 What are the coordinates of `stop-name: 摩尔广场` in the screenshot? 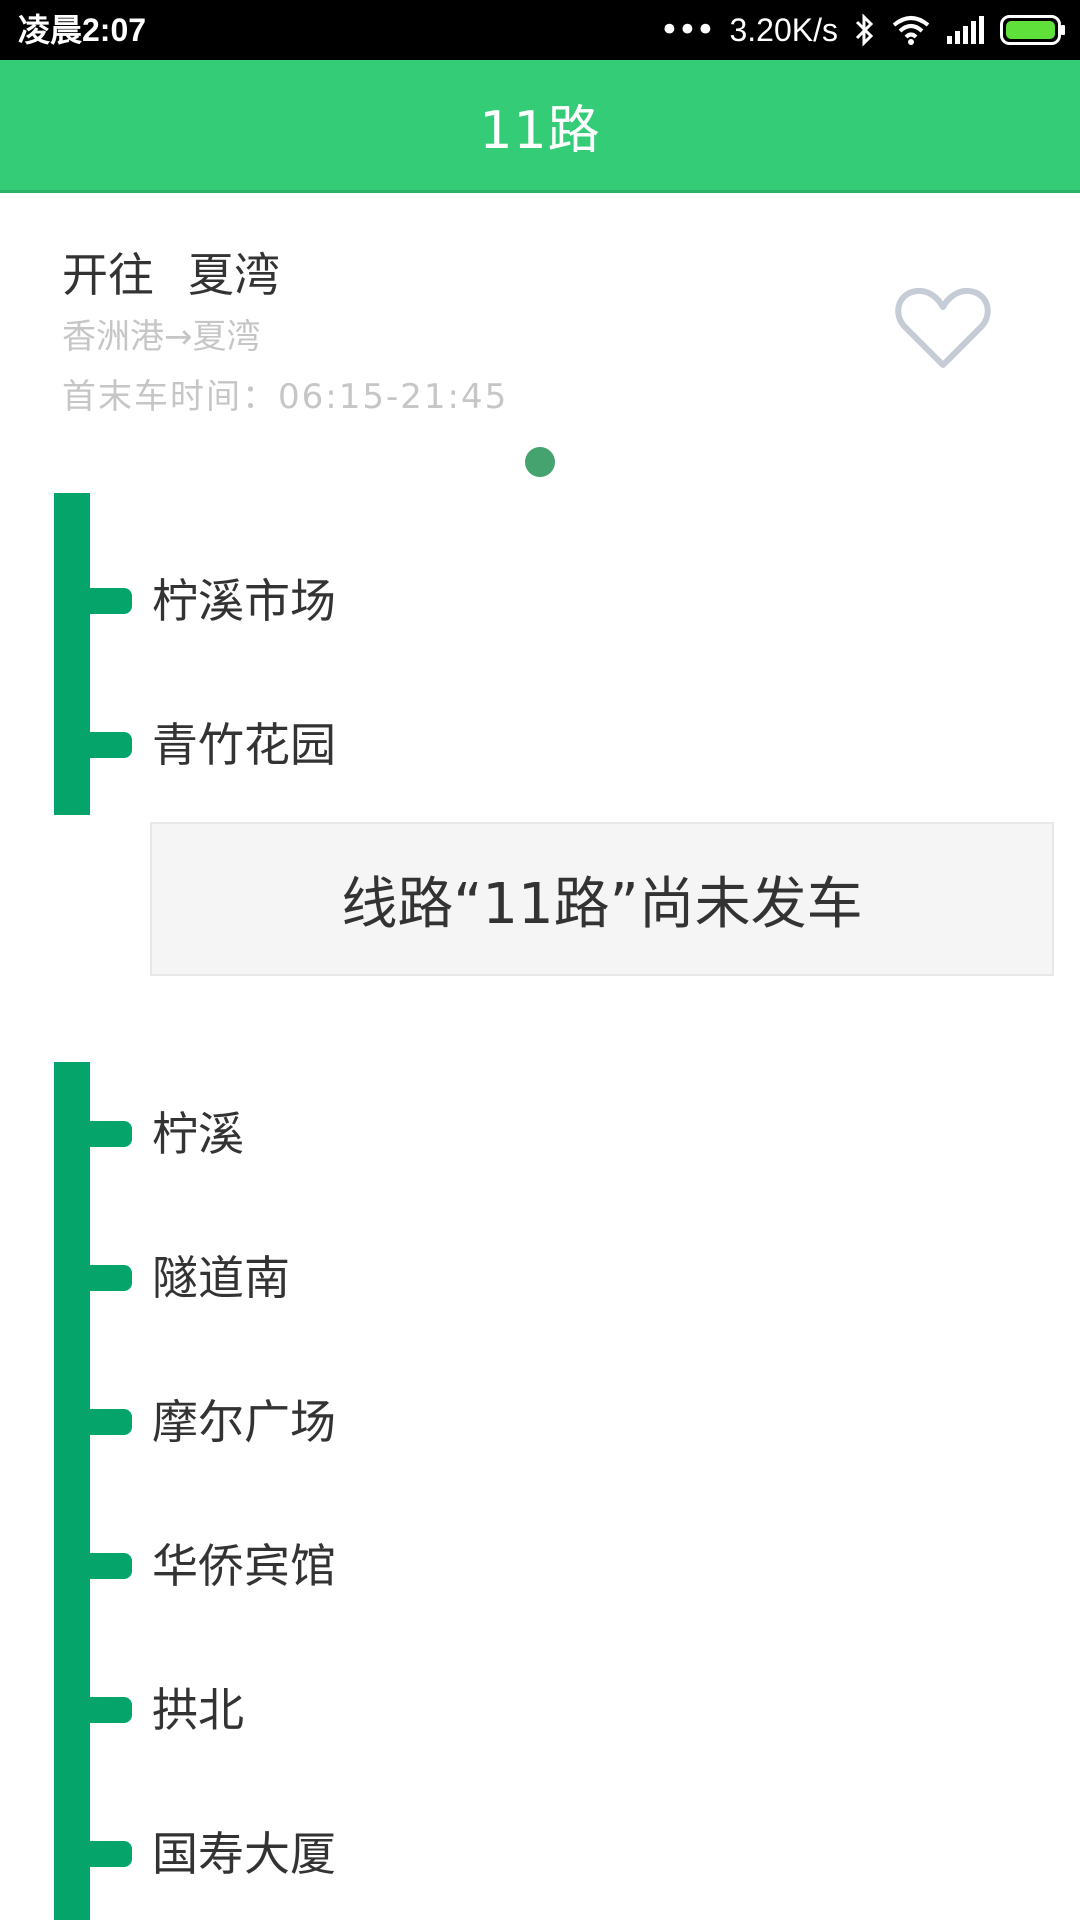 It's located at (244, 1422).